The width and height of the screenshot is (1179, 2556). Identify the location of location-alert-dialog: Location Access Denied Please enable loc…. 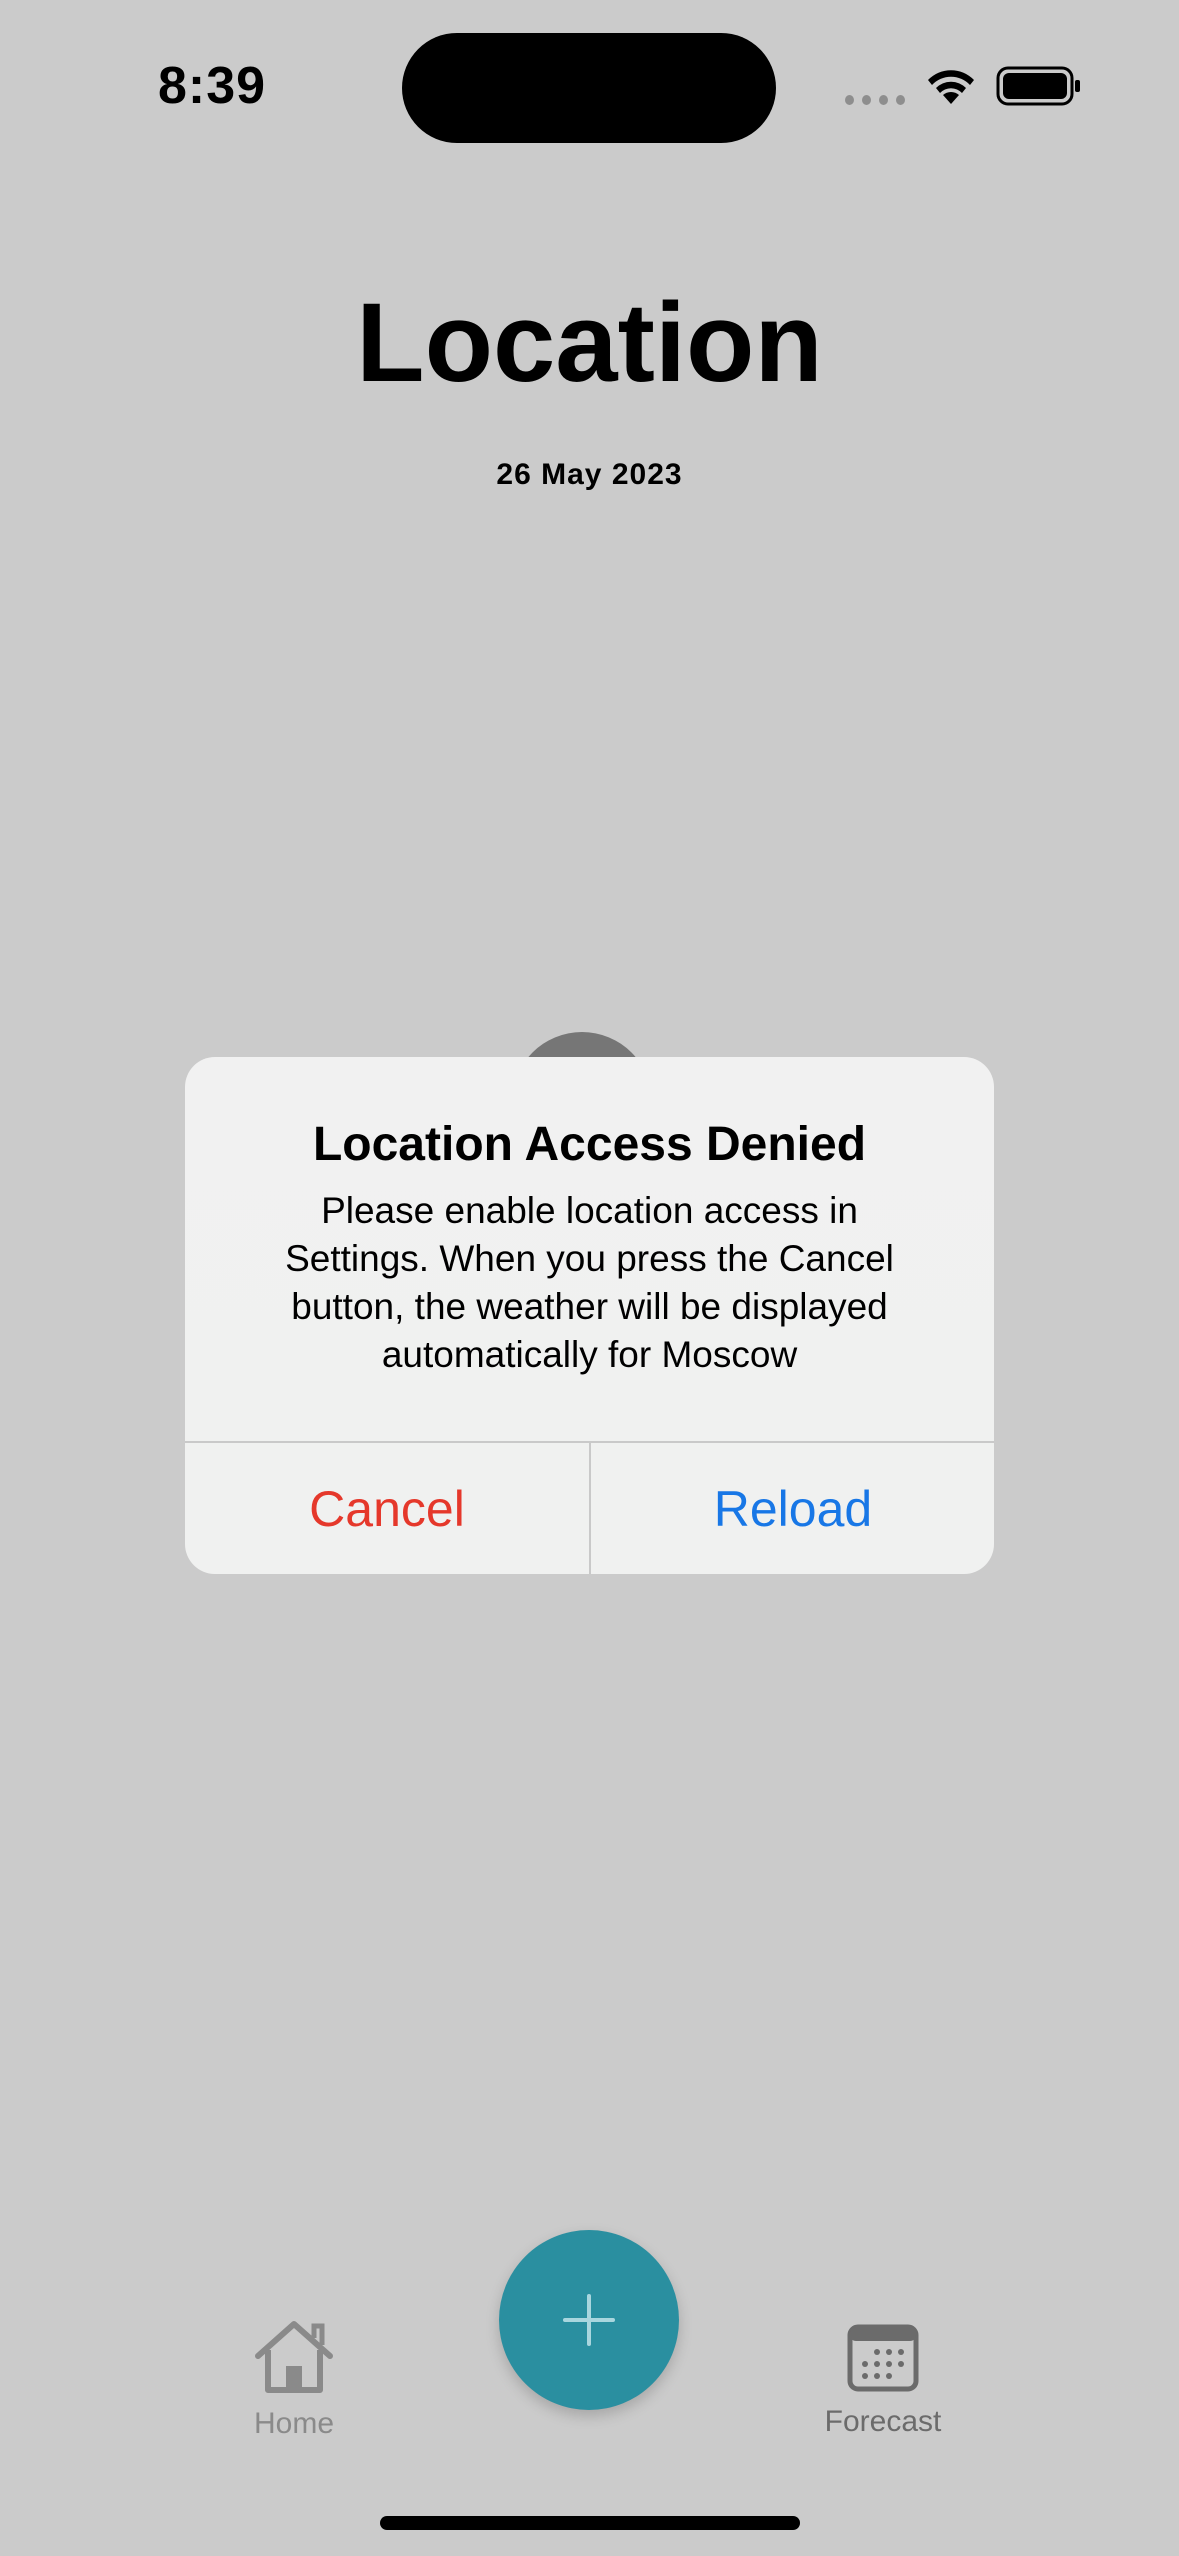
(589, 1315).